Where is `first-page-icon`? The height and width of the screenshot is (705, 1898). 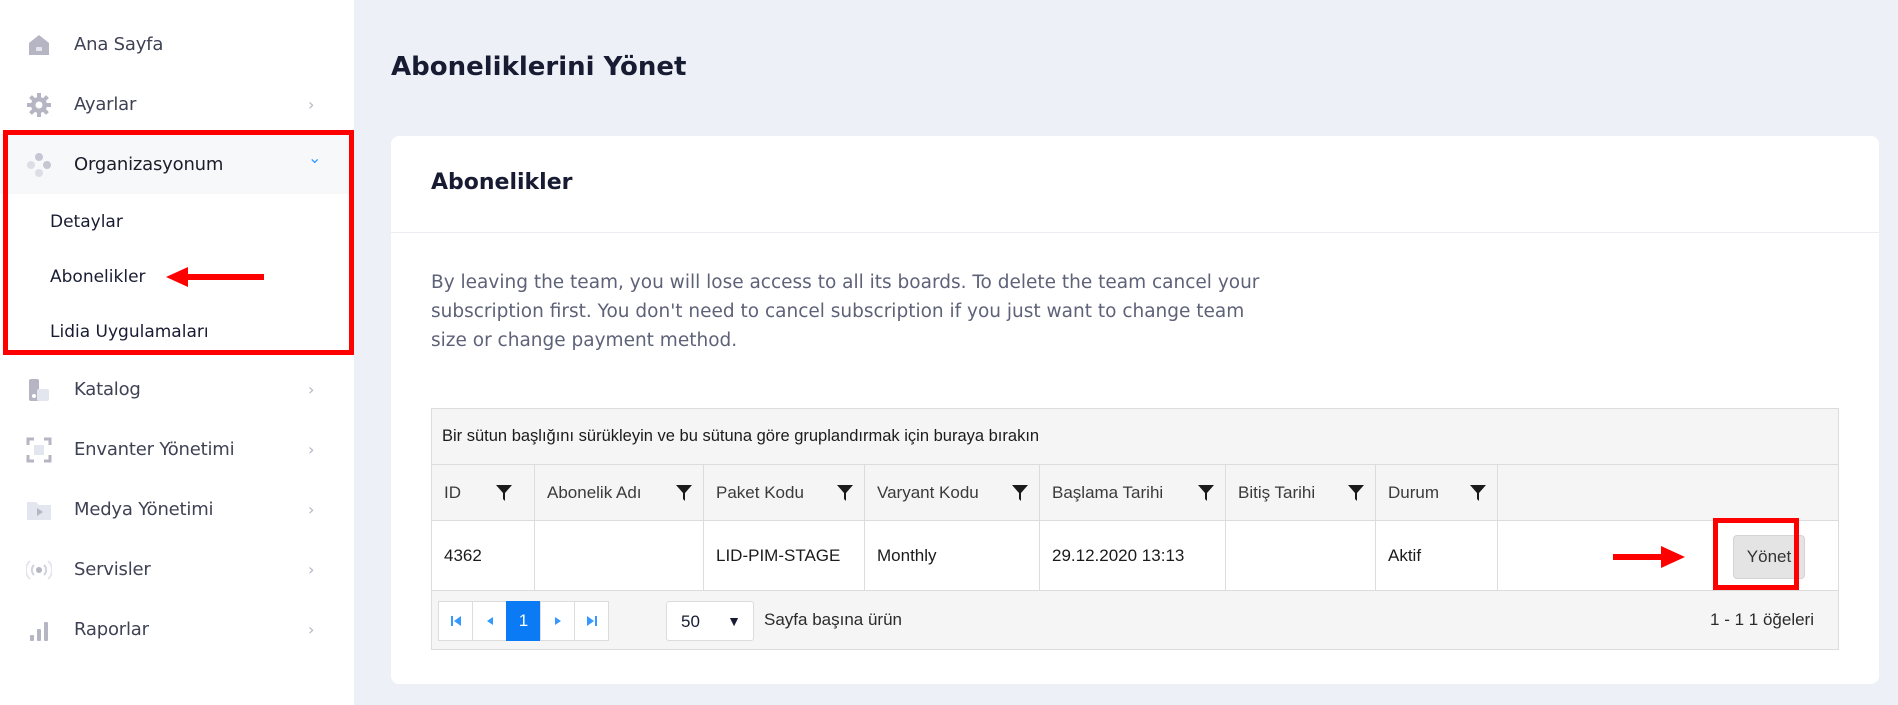
first-page-icon is located at coordinates (455, 621).